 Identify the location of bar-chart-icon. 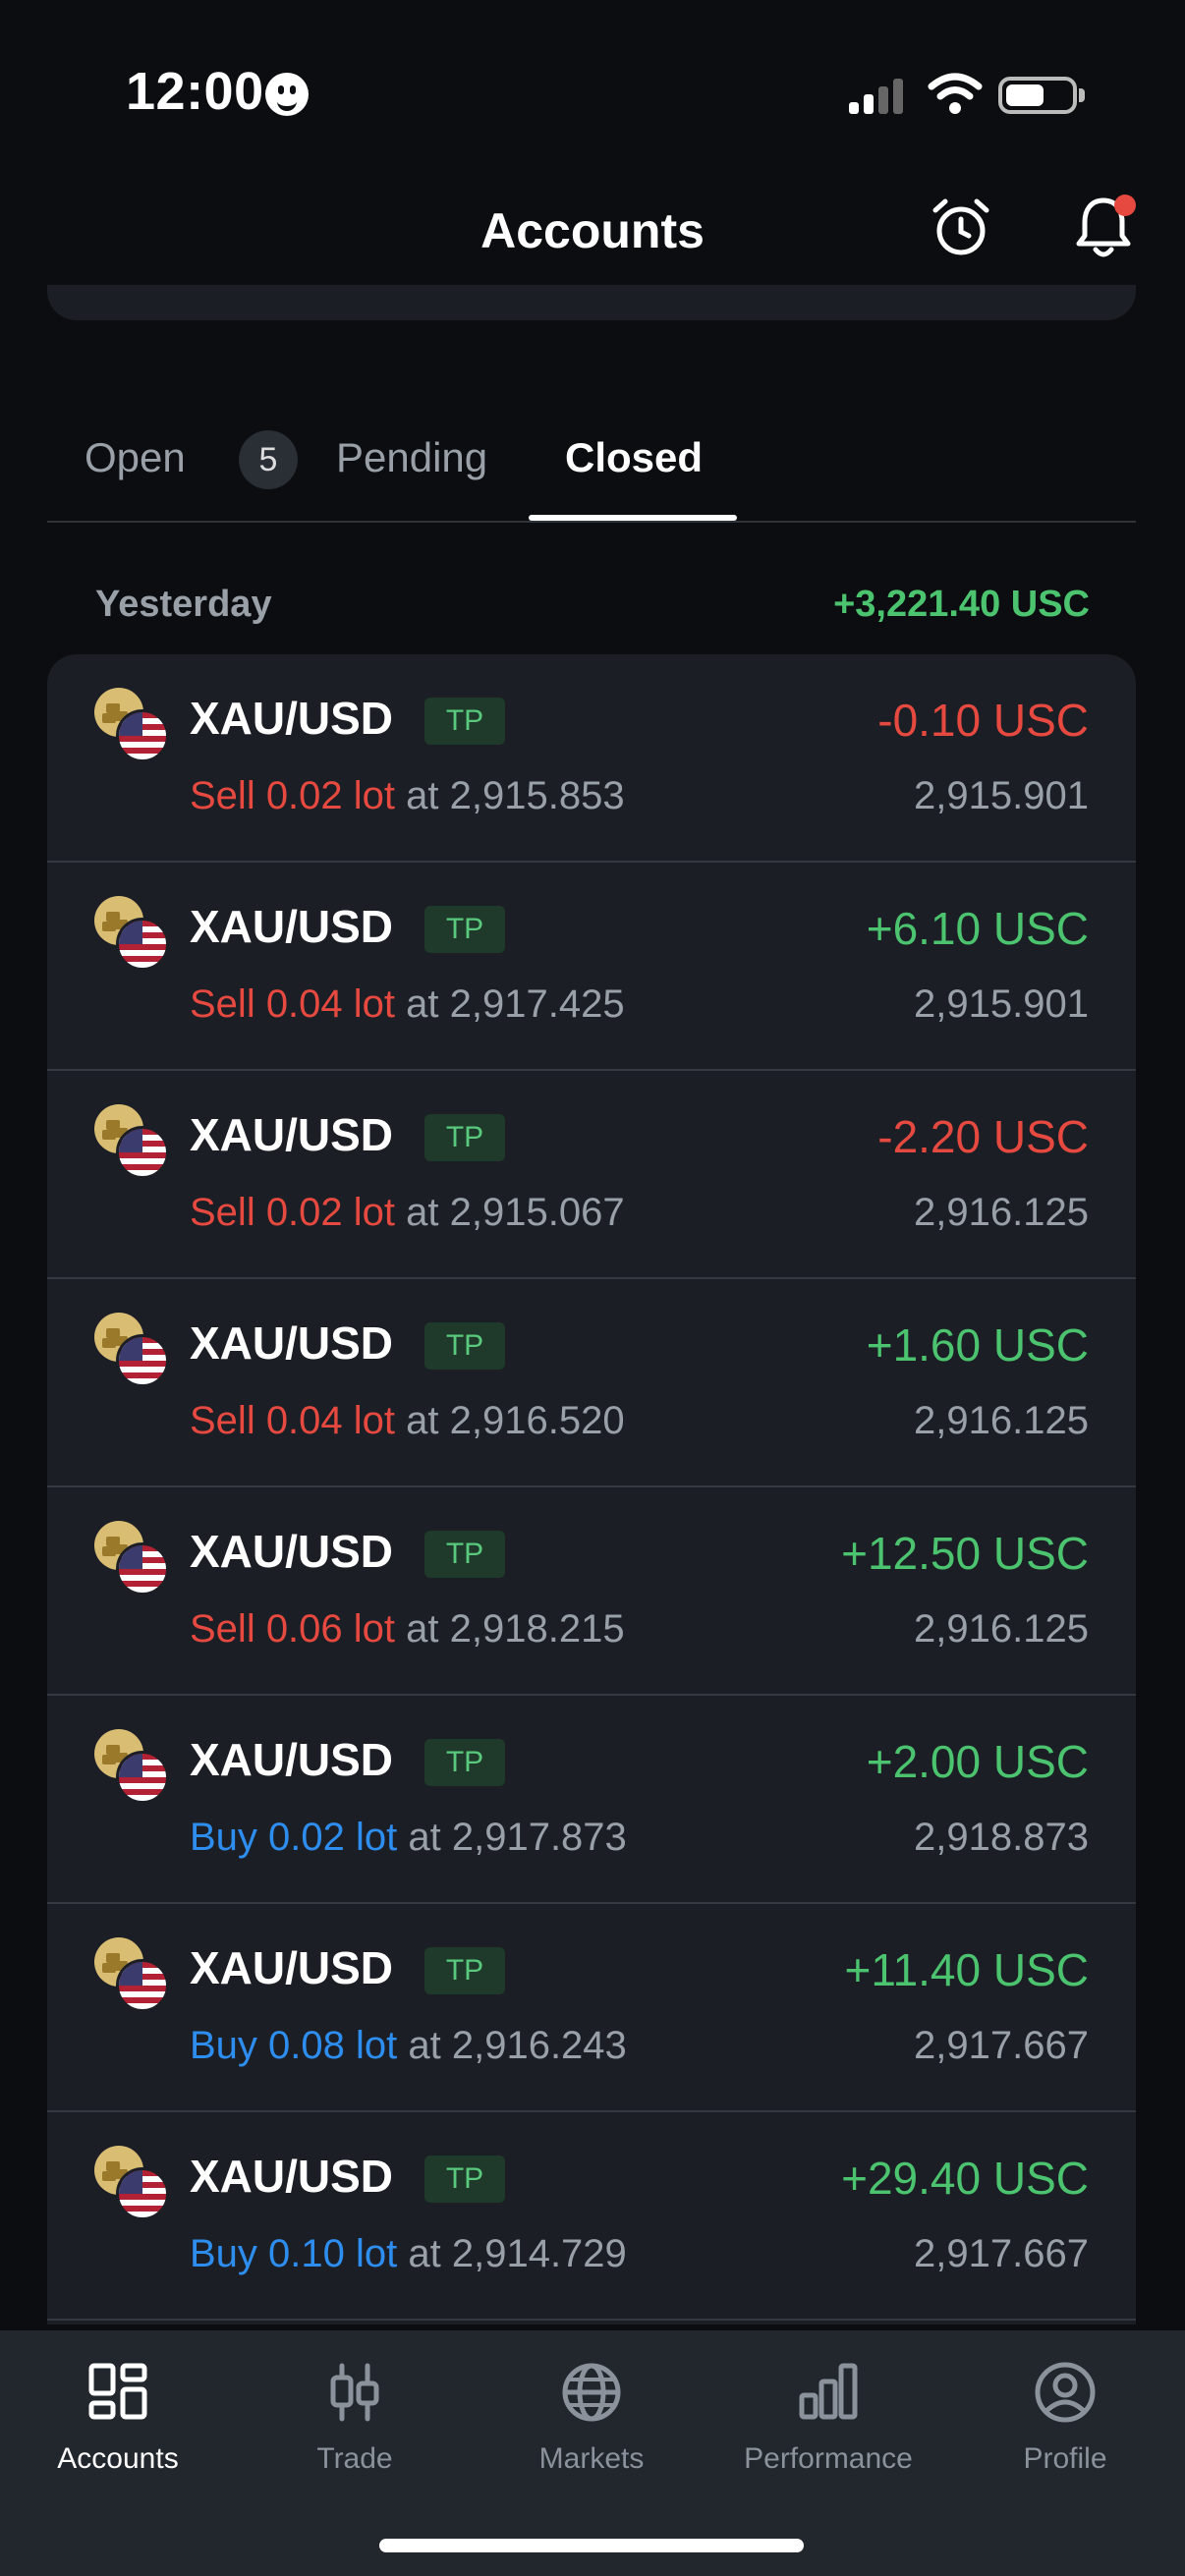
(829, 2391).